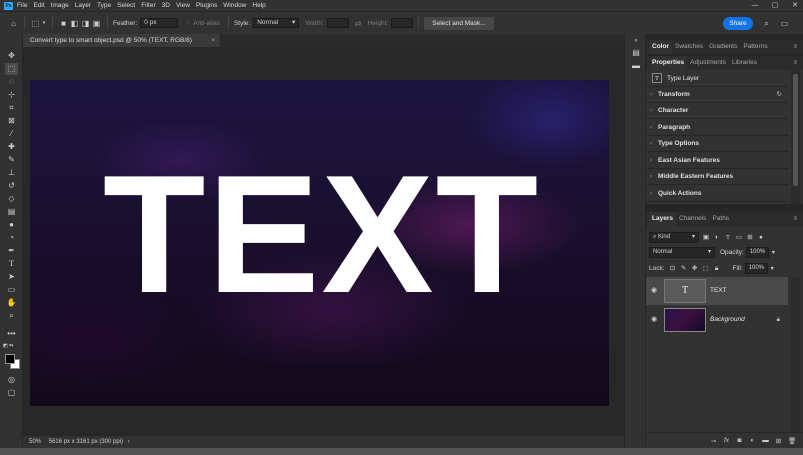  What do you see at coordinates (761, 237) in the screenshot?
I see `filter-toggle-icon: ●` at bounding box center [761, 237].